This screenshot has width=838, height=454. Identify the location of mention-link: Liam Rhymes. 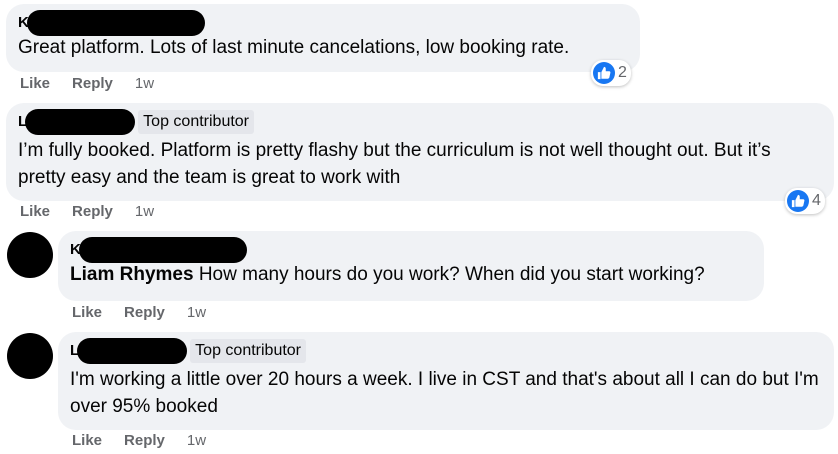
(132, 274).